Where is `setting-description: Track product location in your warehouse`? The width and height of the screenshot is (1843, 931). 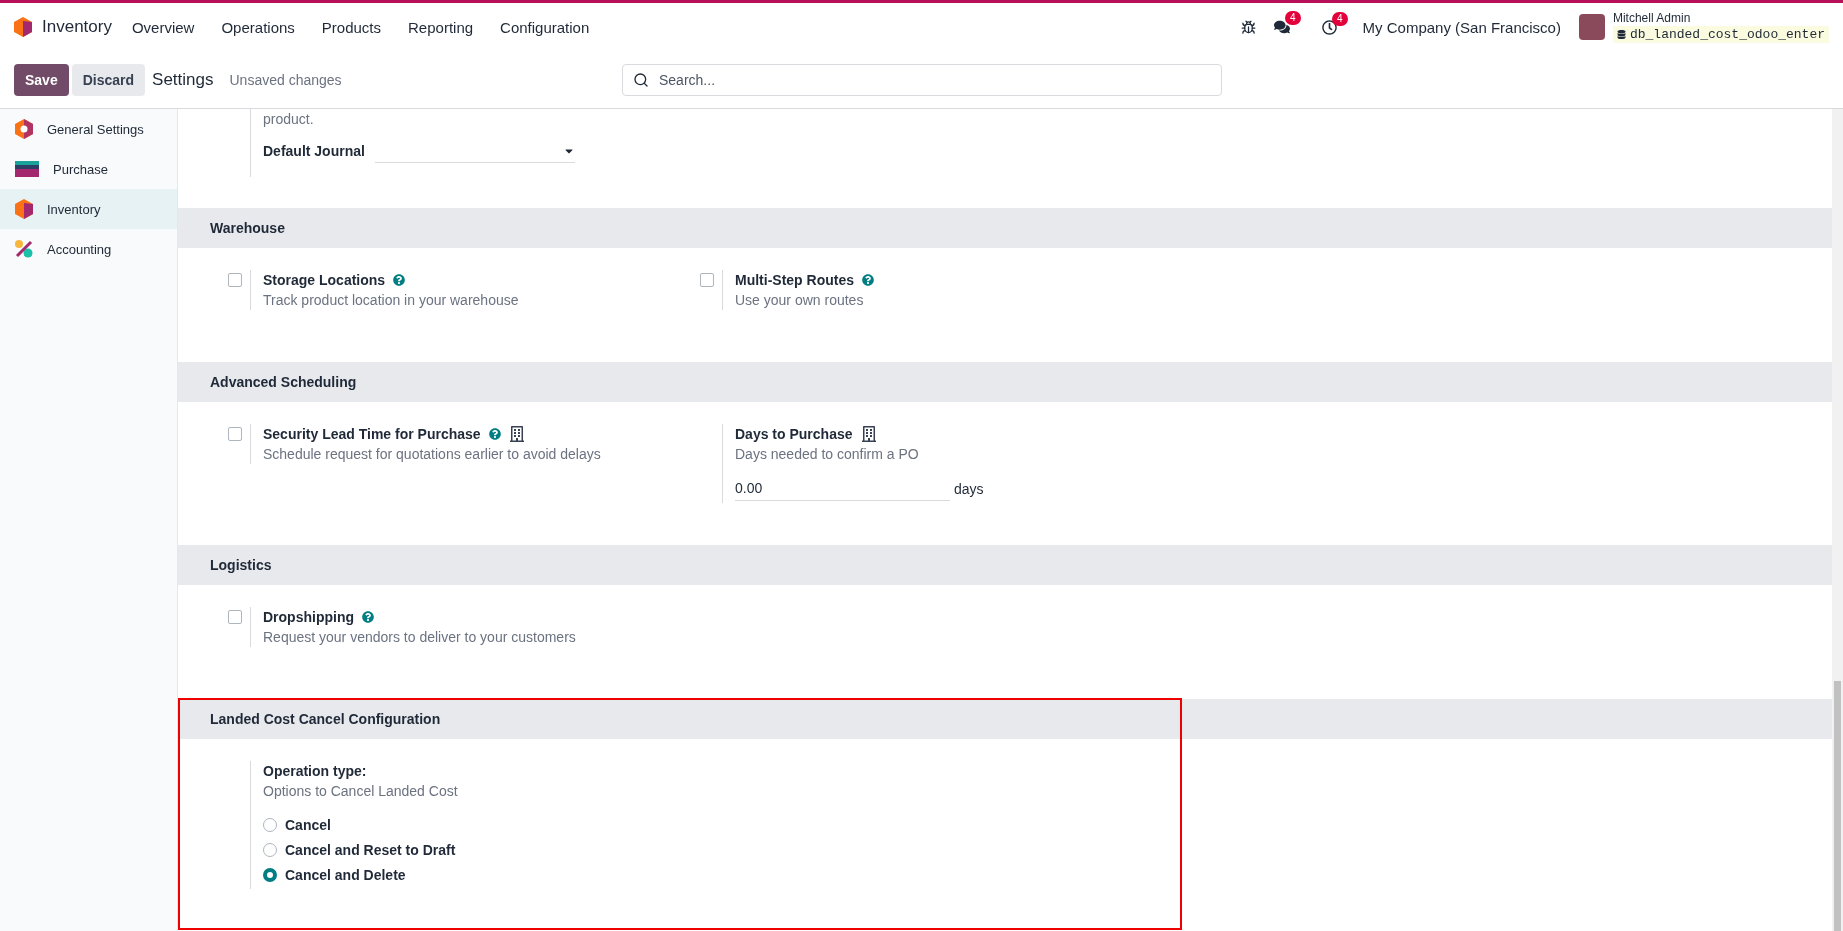 setting-description: Track product location in your warehouse is located at coordinates (391, 300).